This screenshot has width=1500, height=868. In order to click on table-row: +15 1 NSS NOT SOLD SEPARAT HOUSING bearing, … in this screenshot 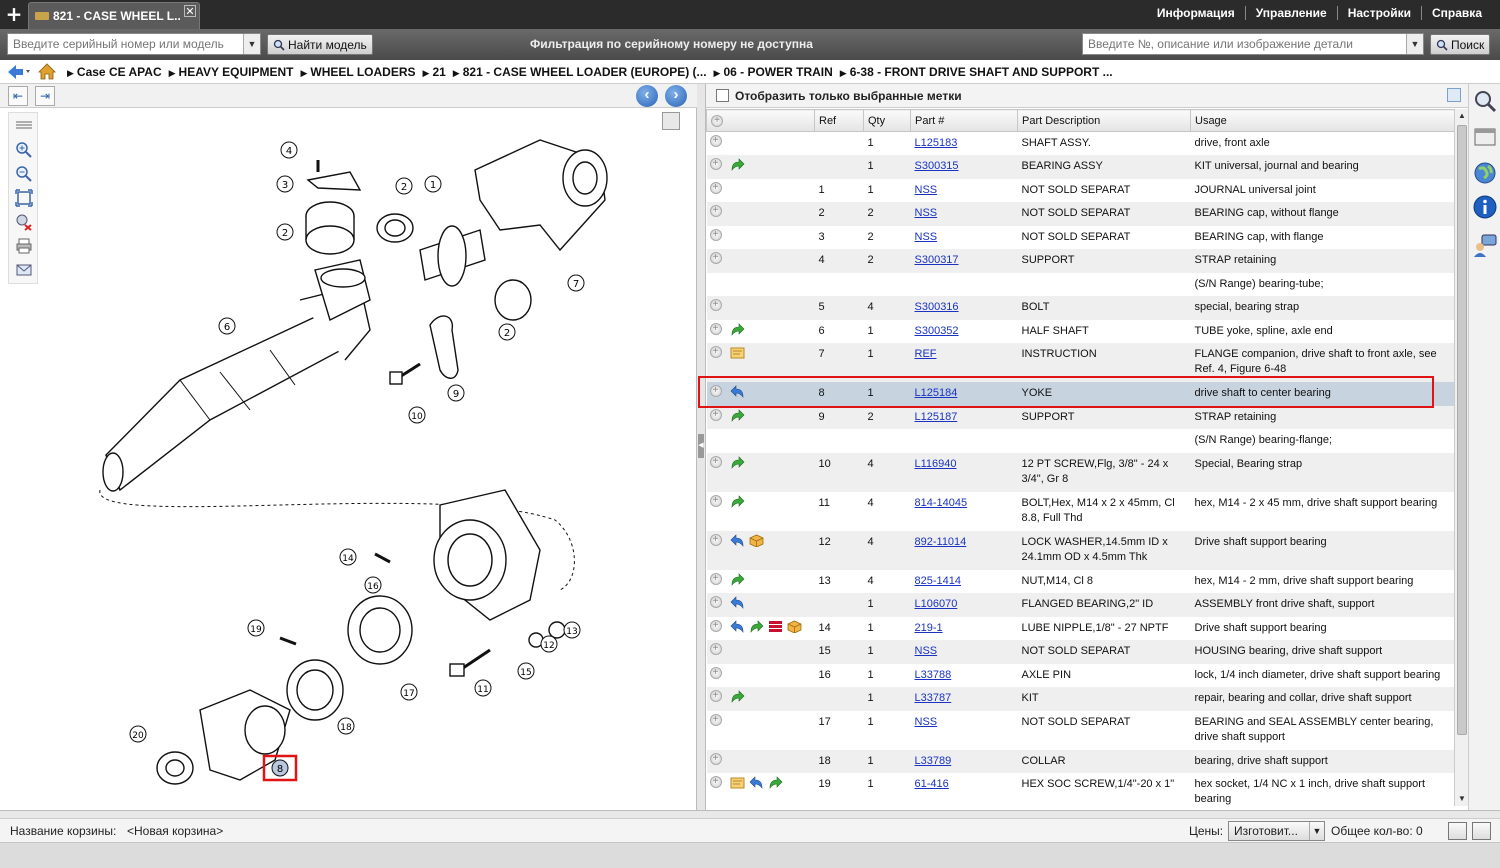, I will do `click(1080, 652)`.